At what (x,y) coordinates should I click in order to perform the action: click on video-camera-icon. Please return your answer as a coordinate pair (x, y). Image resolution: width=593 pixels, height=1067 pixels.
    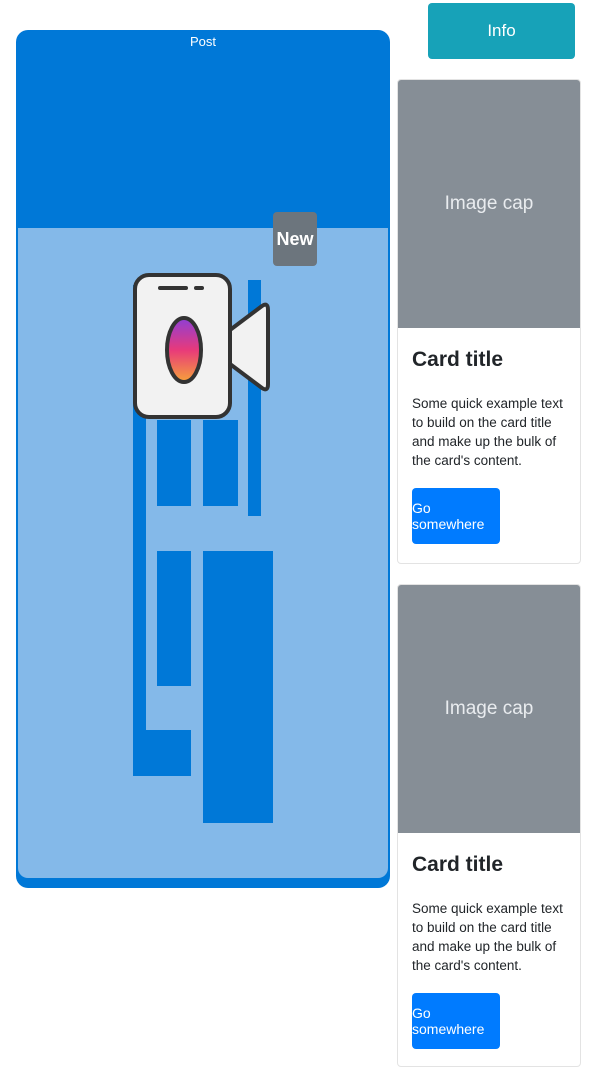
    Looking at the image, I should click on (201, 346).